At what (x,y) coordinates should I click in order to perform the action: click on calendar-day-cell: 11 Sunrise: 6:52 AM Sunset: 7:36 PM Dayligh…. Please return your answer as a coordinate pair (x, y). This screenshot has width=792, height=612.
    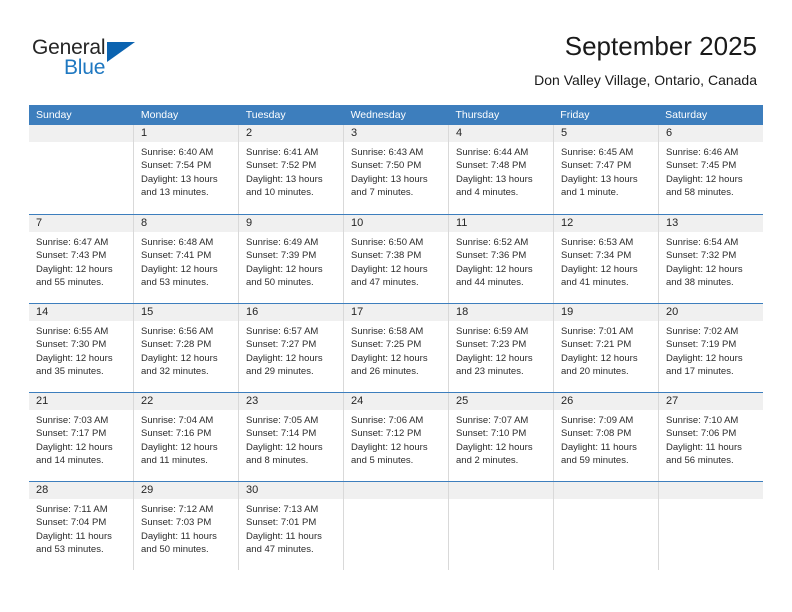
    Looking at the image, I should click on (500, 259).